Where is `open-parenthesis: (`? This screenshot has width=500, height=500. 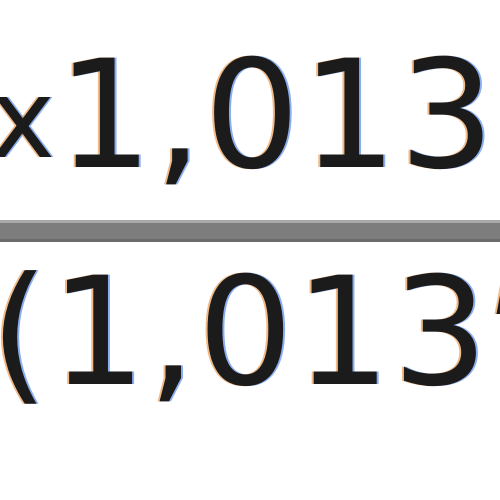
open-parenthesis: ( is located at coordinates (25, 333).